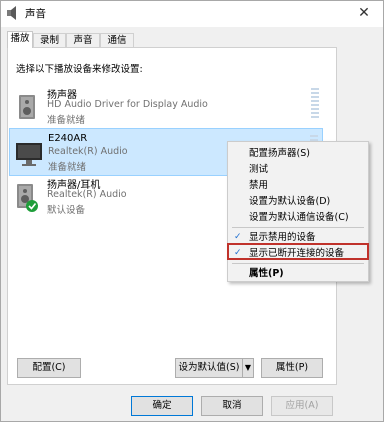  I want to click on cancel-button: 取消, so click(232, 406).